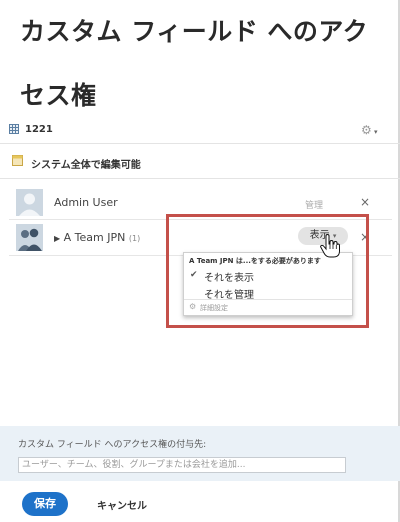  I want to click on caret-right-icon: ▶, so click(57, 238).